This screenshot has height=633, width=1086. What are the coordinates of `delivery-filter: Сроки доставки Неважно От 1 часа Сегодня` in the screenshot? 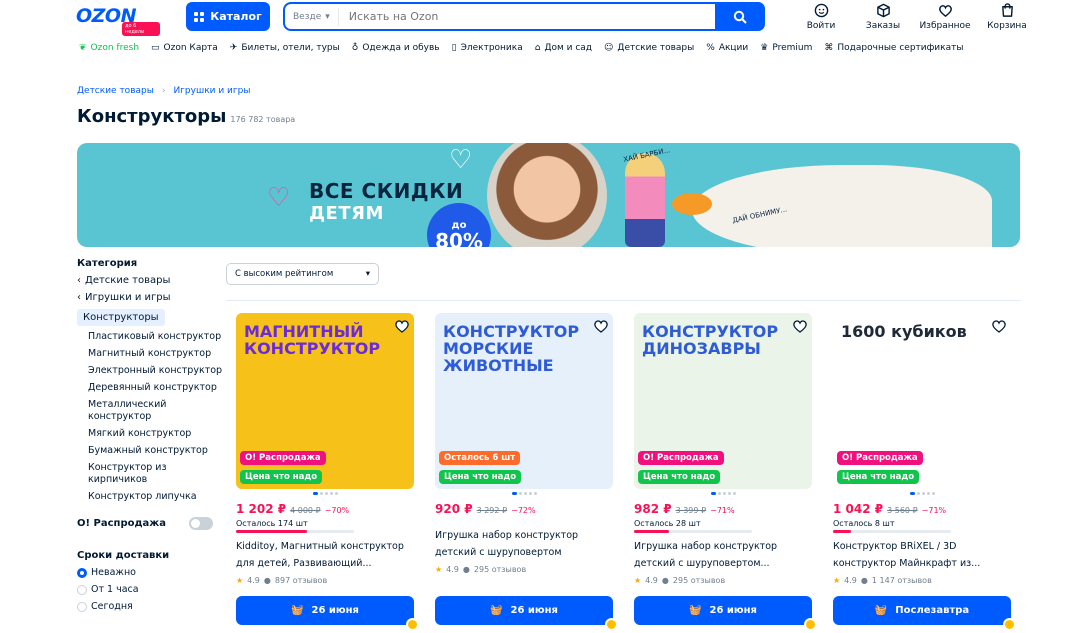 It's located at (123, 581).